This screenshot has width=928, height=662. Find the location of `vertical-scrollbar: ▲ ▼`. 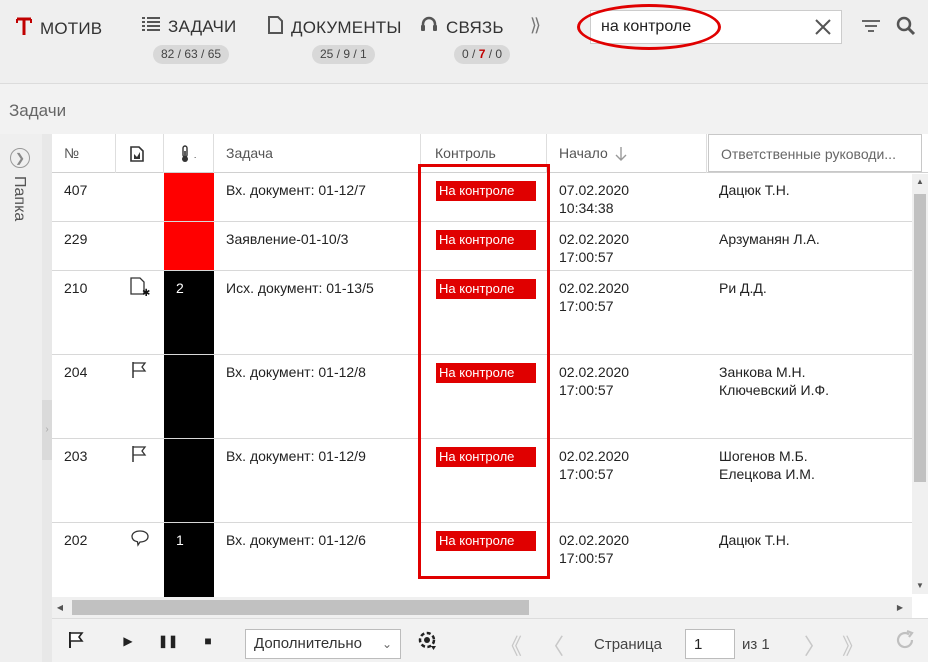

vertical-scrollbar: ▲ ▼ is located at coordinates (920, 384).